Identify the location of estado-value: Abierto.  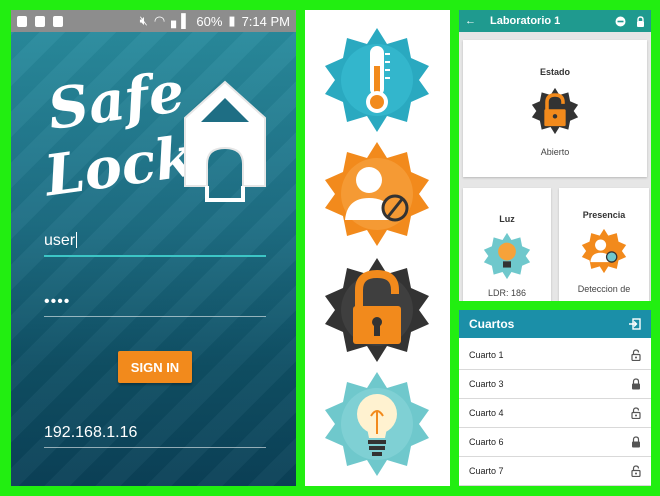
(555, 152).